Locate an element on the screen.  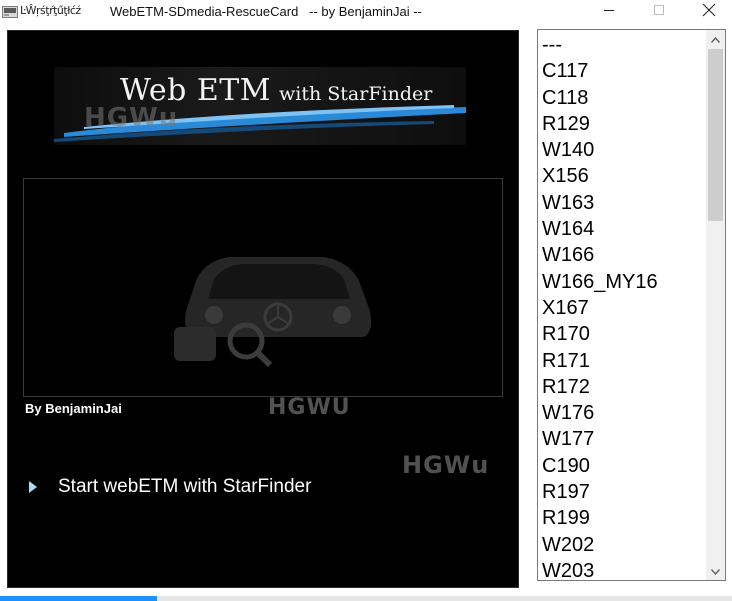
list-item: W163 is located at coordinates (622, 203).